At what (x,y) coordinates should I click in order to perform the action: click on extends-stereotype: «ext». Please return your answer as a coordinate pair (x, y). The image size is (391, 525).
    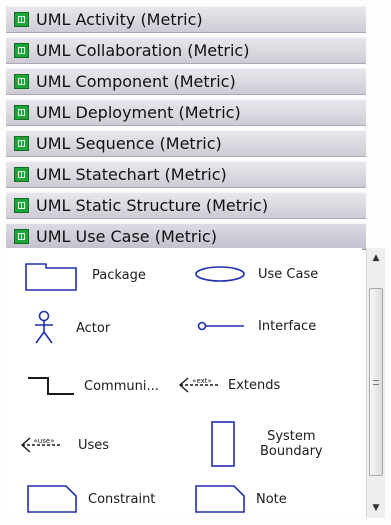
    Looking at the image, I should click on (202, 381).